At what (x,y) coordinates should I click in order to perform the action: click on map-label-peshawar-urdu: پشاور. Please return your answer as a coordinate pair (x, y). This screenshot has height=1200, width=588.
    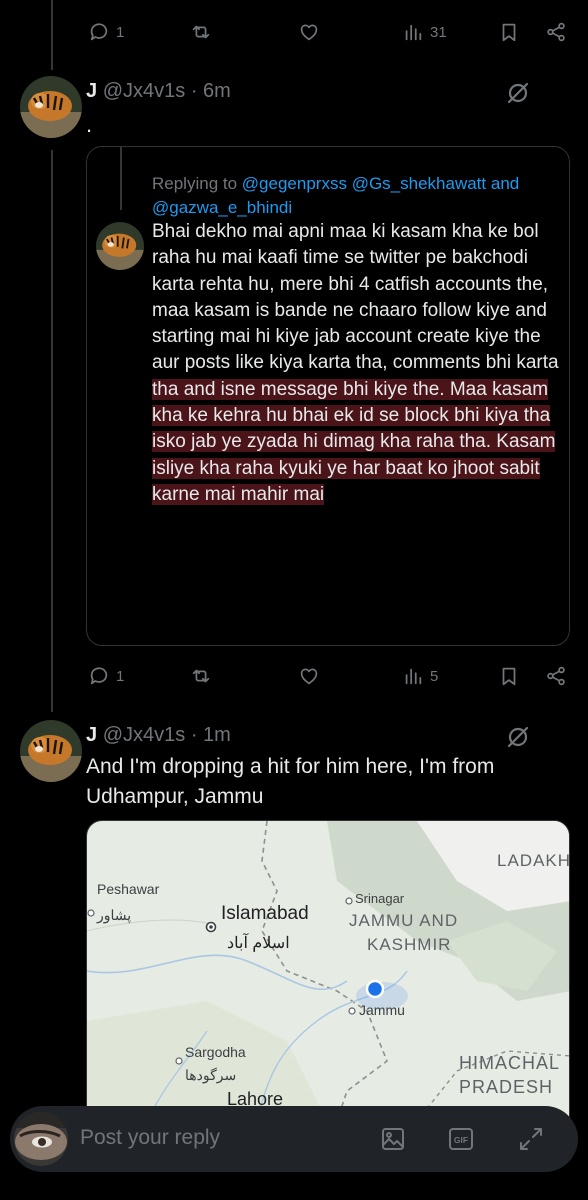
    Looking at the image, I should click on (114, 915).